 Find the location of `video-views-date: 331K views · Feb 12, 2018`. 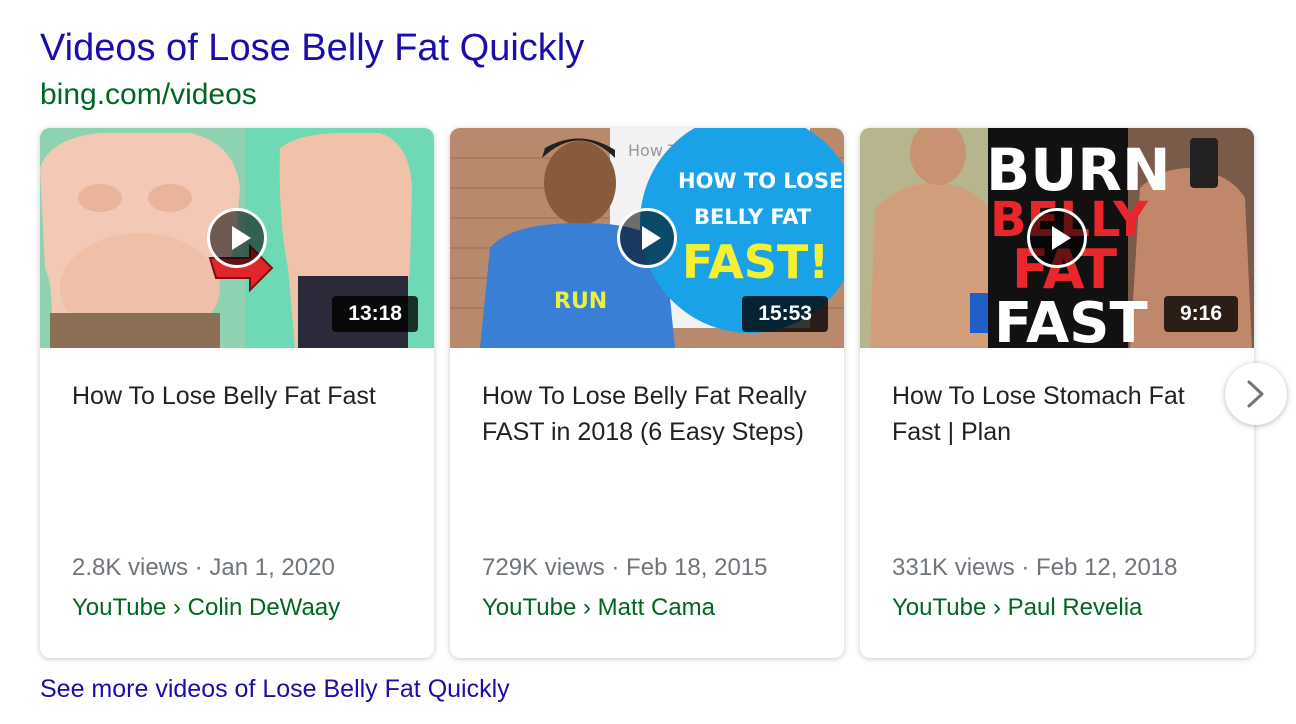

video-views-date: 331K views · Feb 12, 2018 is located at coordinates (1035, 567).